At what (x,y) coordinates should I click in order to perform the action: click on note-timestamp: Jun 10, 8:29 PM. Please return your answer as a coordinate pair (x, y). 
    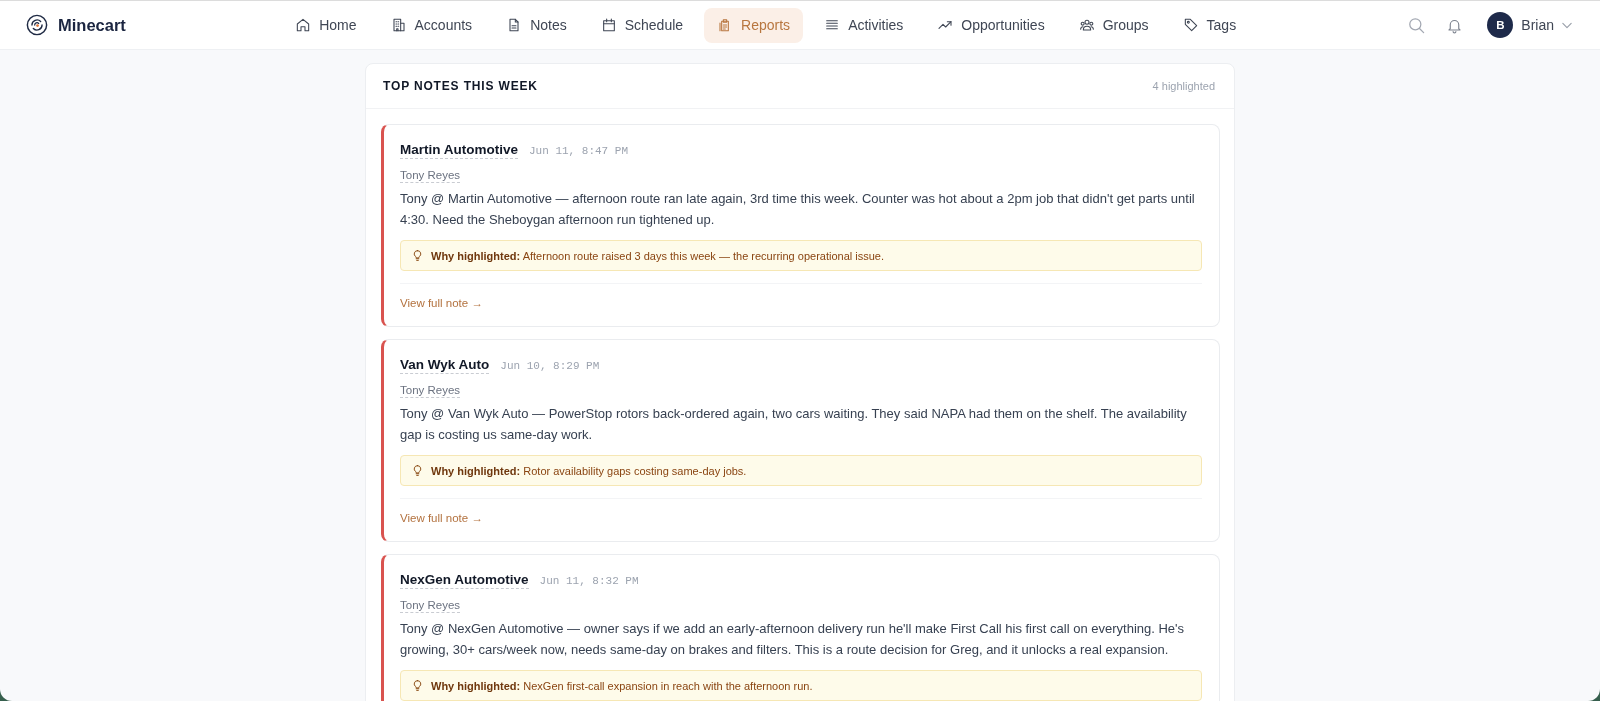
    Looking at the image, I should click on (550, 366).